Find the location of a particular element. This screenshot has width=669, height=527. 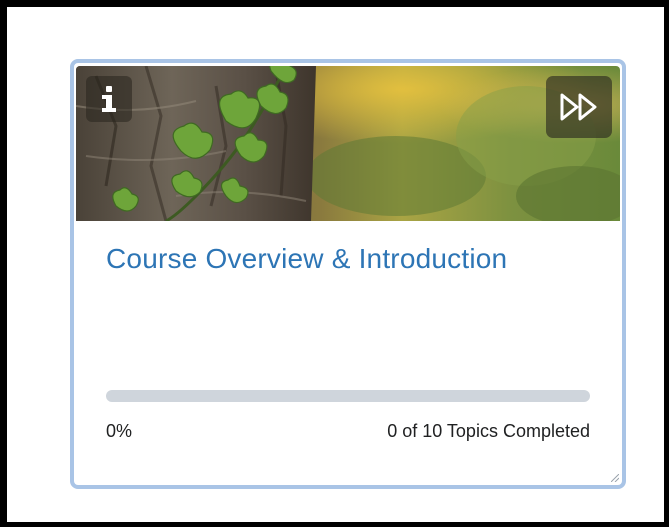

info-icon is located at coordinates (109, 99).